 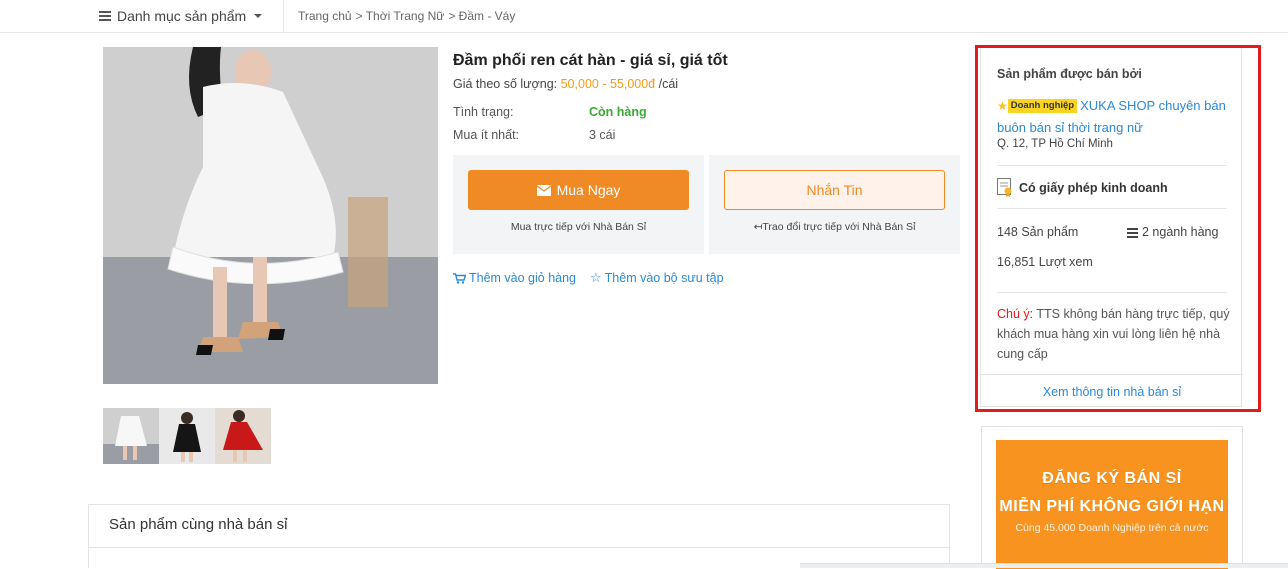 I want to click on same-seller-section: Sản phẩm cùng nhà bán sỉ, so click(x=519, y=536).